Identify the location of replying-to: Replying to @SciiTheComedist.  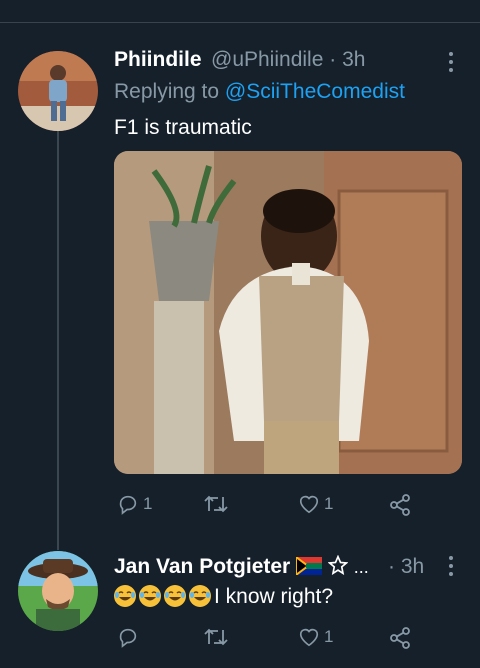
(259, 92).